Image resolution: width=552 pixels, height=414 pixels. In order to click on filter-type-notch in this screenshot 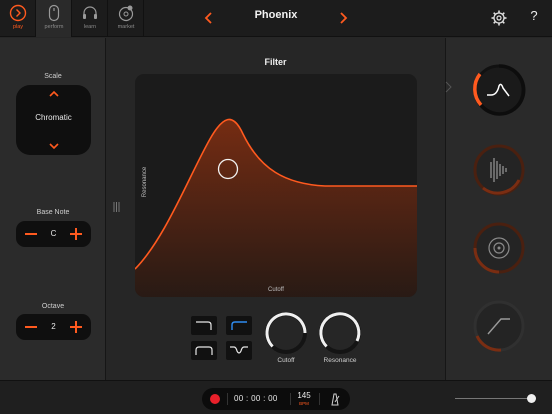, I will do `click(239, 350)`.